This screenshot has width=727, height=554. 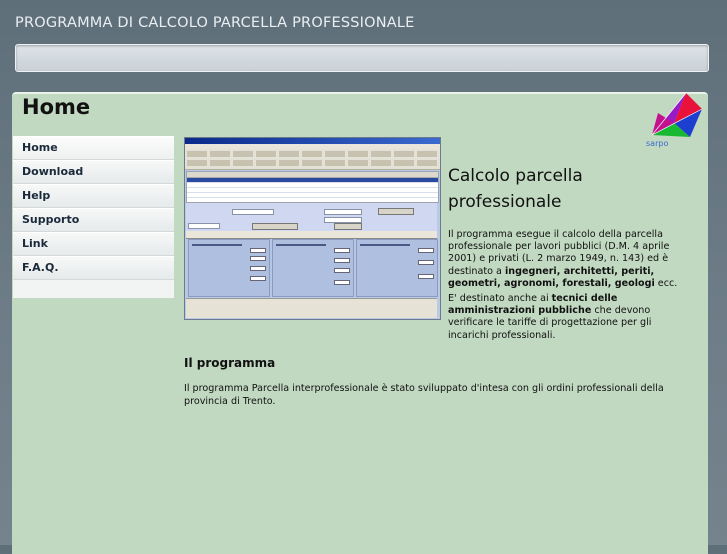 What do you see at coordinates (311, 308) in the screenshot?
I see `thumb-statusbar` at bounding box center [311, 308].